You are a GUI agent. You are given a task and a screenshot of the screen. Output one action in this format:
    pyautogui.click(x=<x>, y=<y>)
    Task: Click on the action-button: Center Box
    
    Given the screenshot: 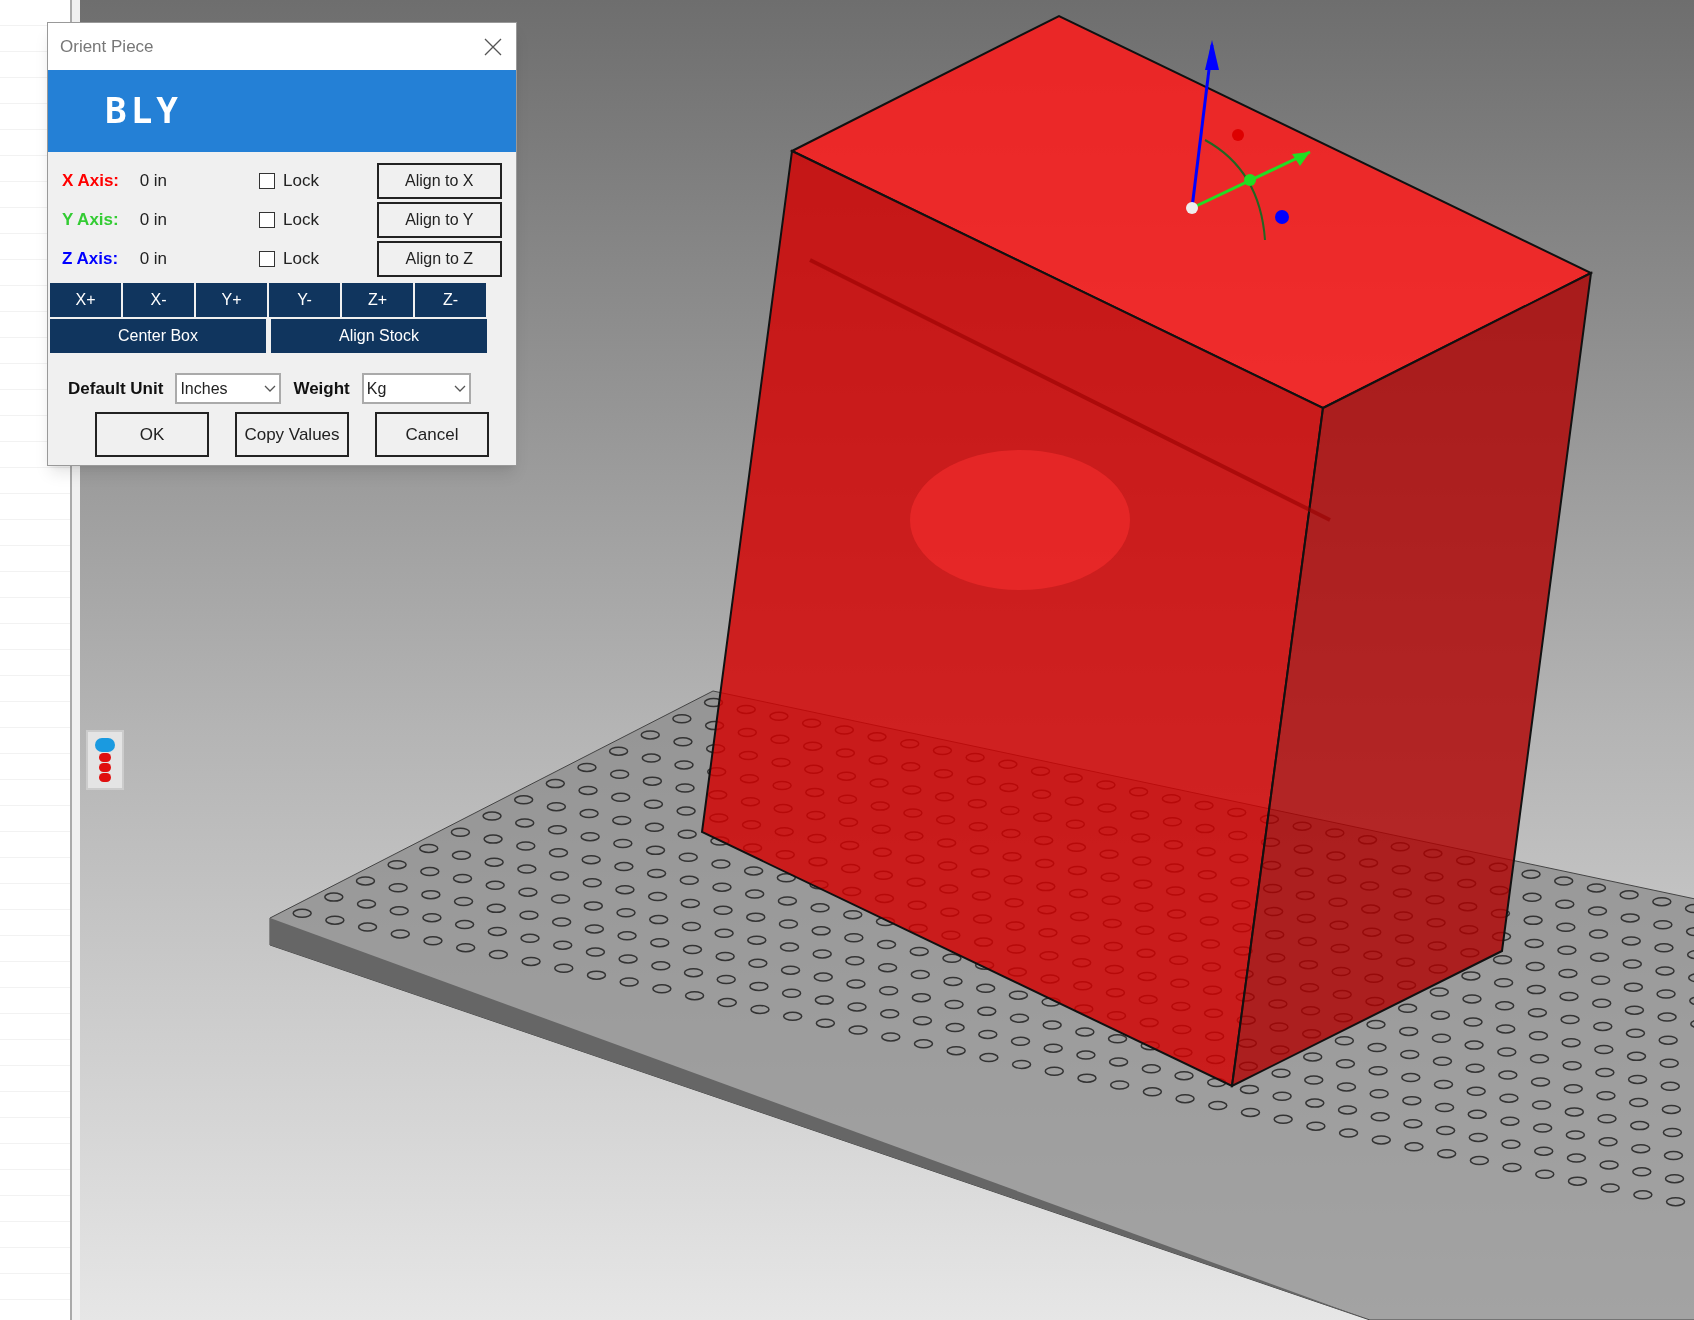 What is the action you would take?
    pyautogui.click(x=158, y=336)
    